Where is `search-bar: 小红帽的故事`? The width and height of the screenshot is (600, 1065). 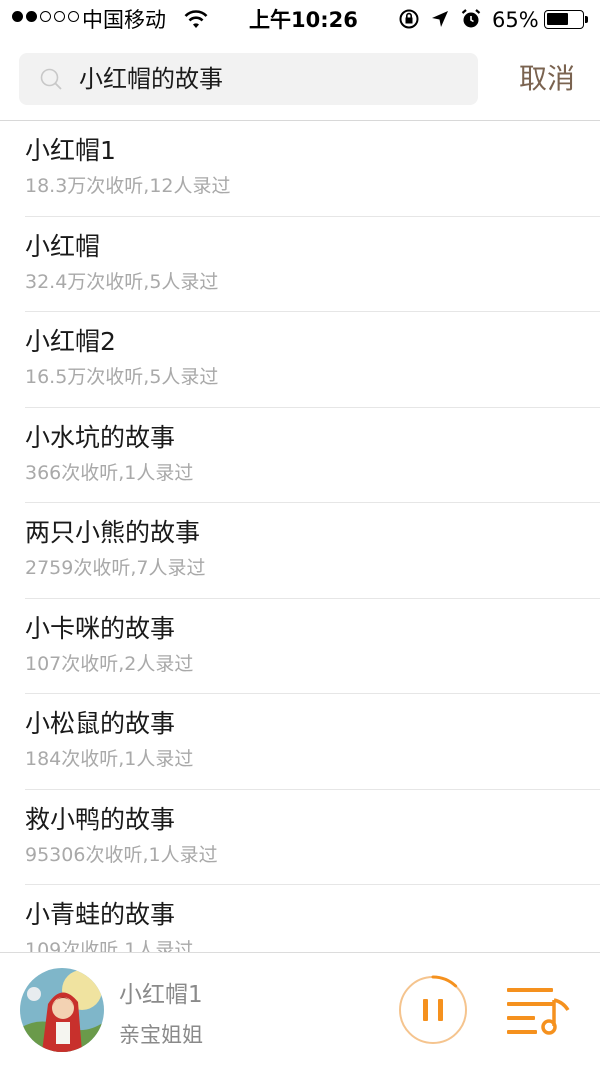
search-bar: 小红帽的故事 is located at coordinates (248, 79).